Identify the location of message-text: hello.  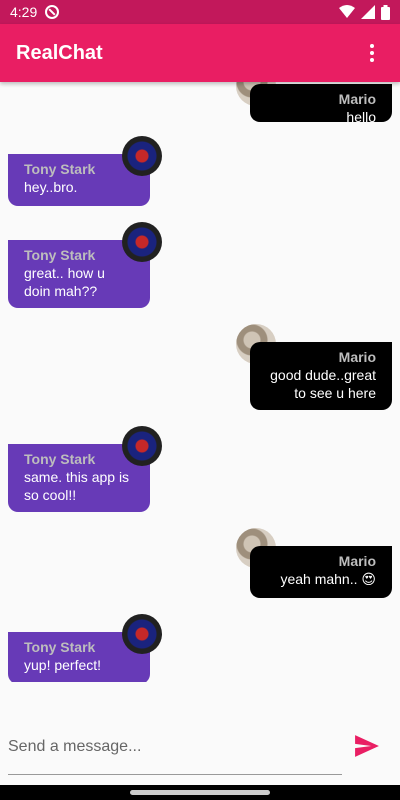
(361, 117).